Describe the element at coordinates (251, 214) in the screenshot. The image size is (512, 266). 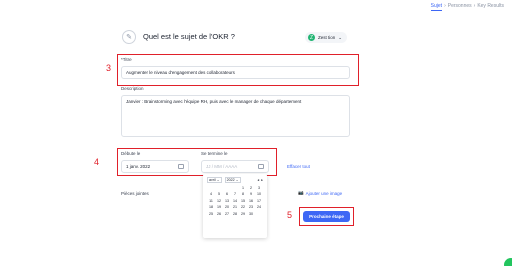
I see `calendar-day: 30` at that location.